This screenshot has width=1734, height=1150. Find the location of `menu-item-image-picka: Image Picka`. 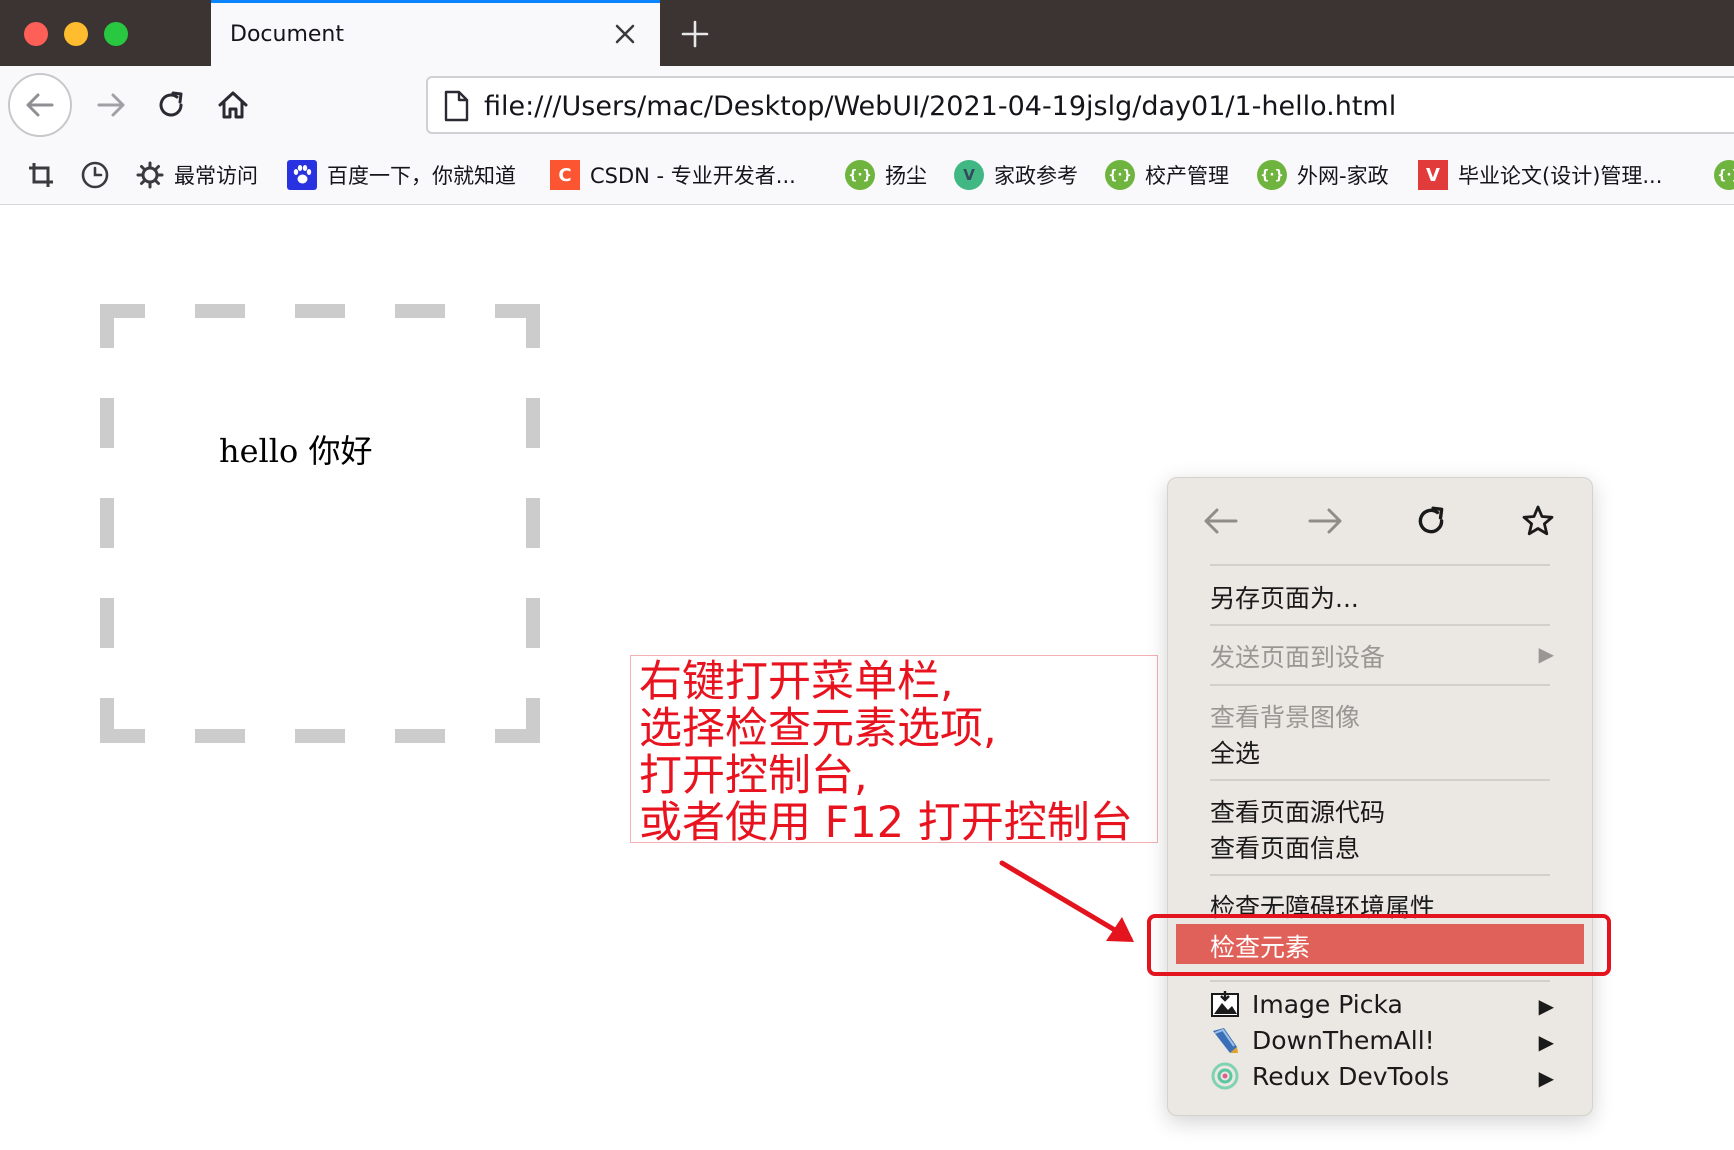

menu-item-image-picka: Image Picka is located at coordinates (1306, 1004).